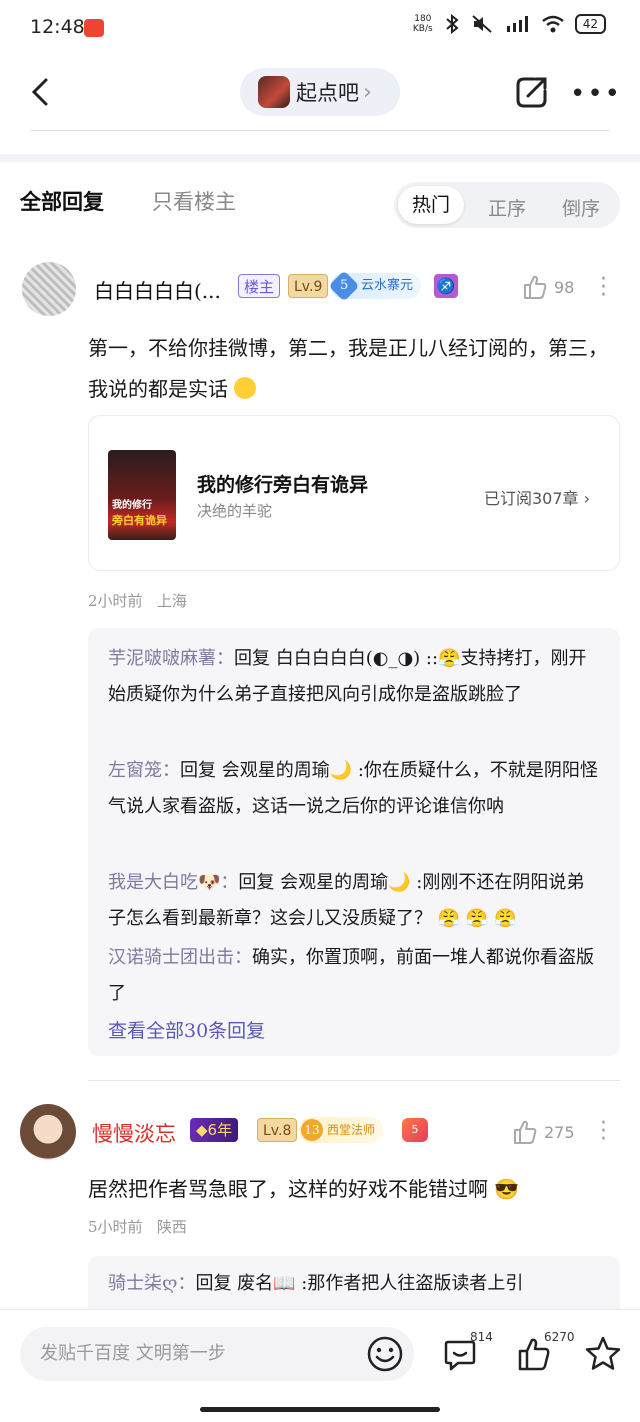 Image resolution: width=640 pixels, height=1422 pixels. I want to click on post-meta: 5小时前 陕西, so click(137, 1227).